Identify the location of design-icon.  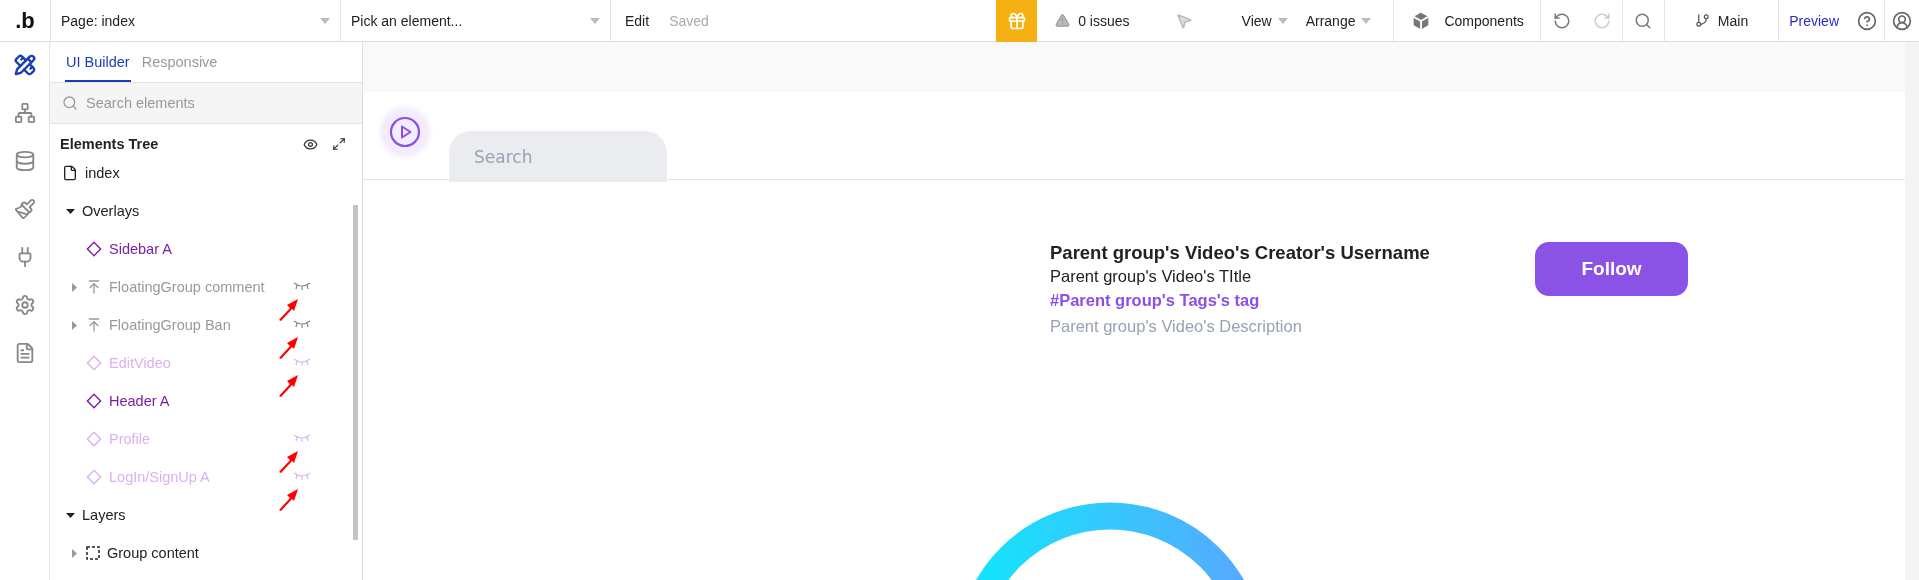
(24, 65).